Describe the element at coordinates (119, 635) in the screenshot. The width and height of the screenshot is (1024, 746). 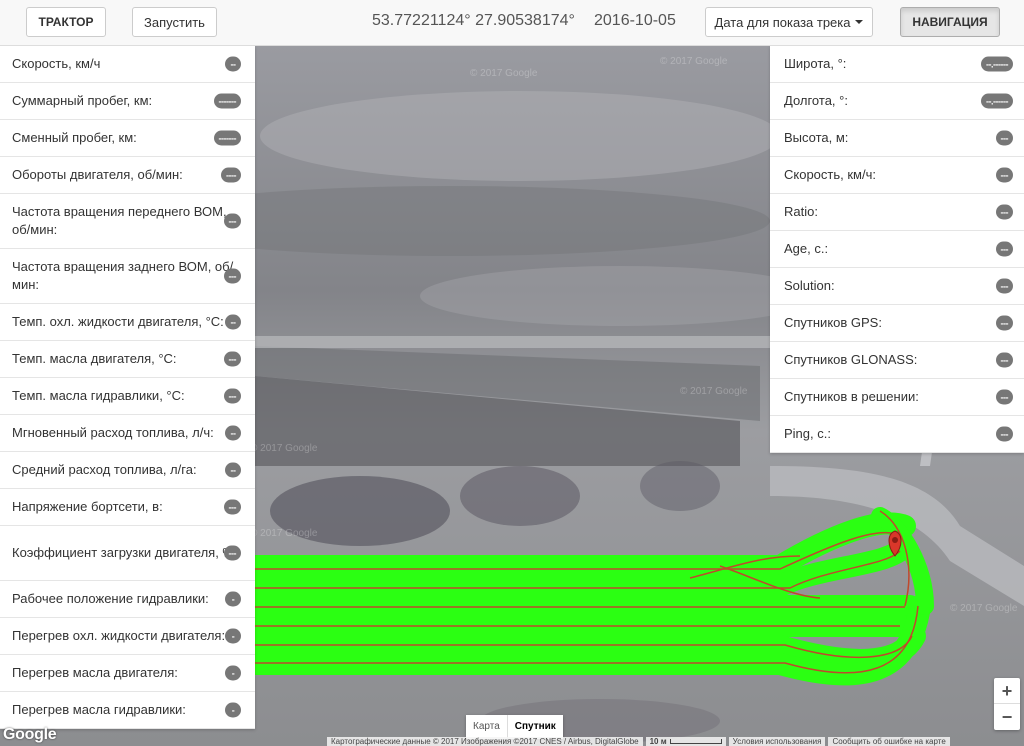
I see `row-label: Перегрев охл. жидкости двигателя:` at that location.